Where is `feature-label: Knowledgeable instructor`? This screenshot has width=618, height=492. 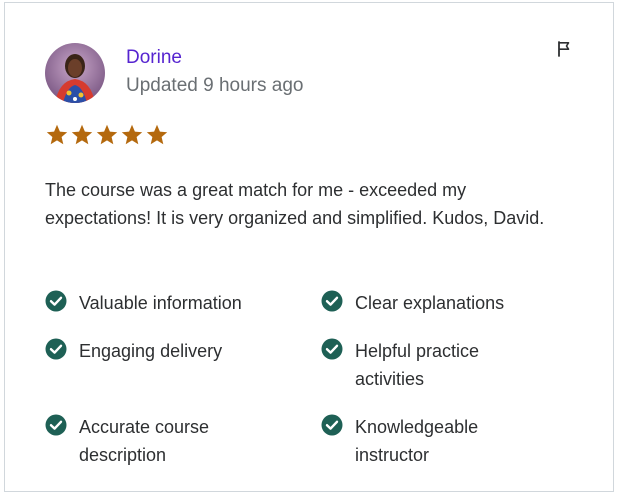
feature-label: Knowledgeable instructor is located at coordinates (417, 441).